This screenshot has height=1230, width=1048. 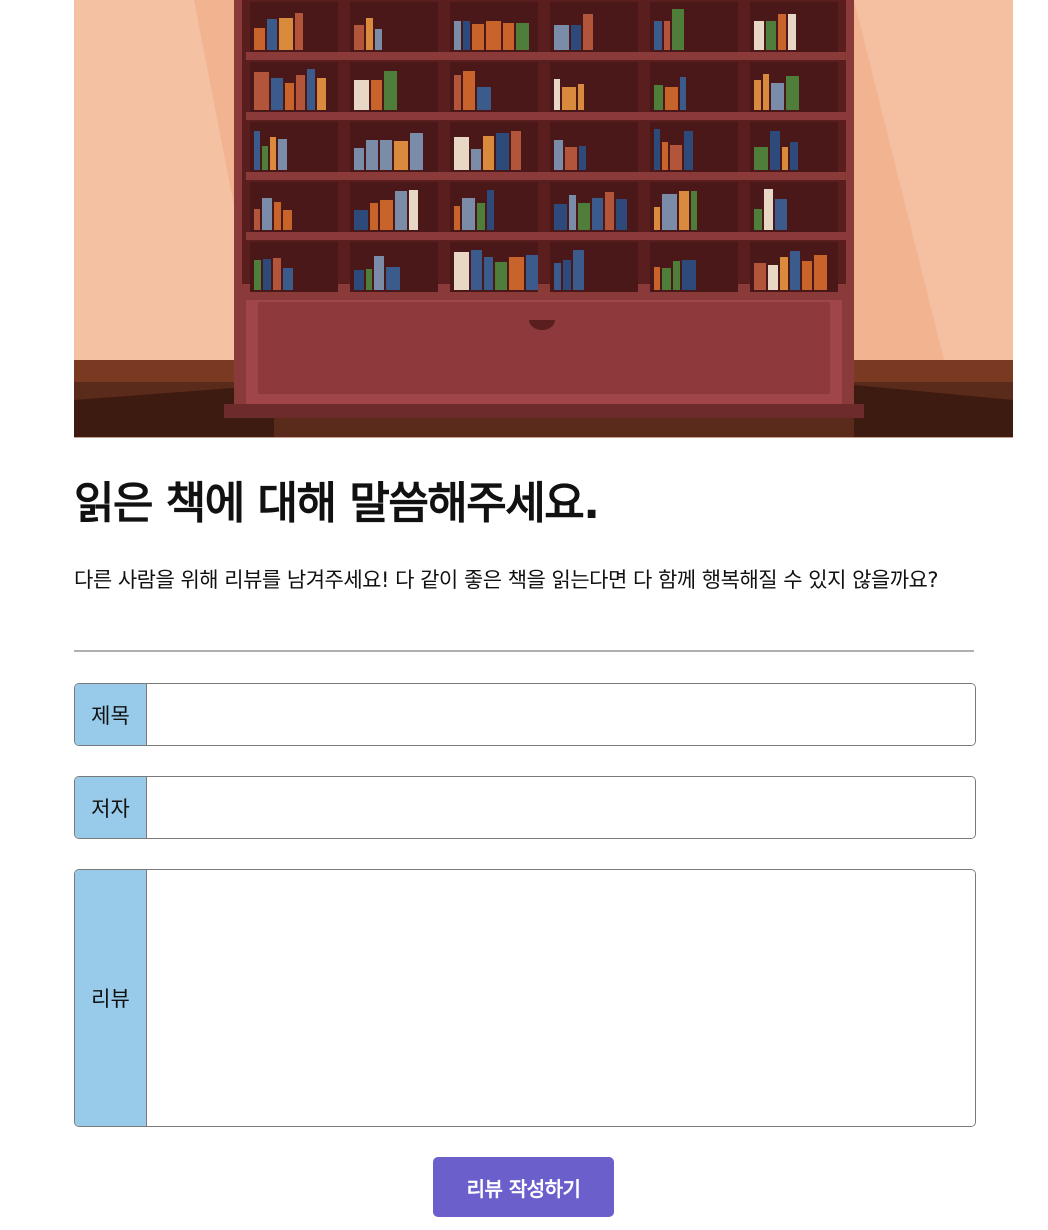 What do you see at coordinates (524, 651) in the screenshot?
I see `divider` at bounding box center [524, 651].